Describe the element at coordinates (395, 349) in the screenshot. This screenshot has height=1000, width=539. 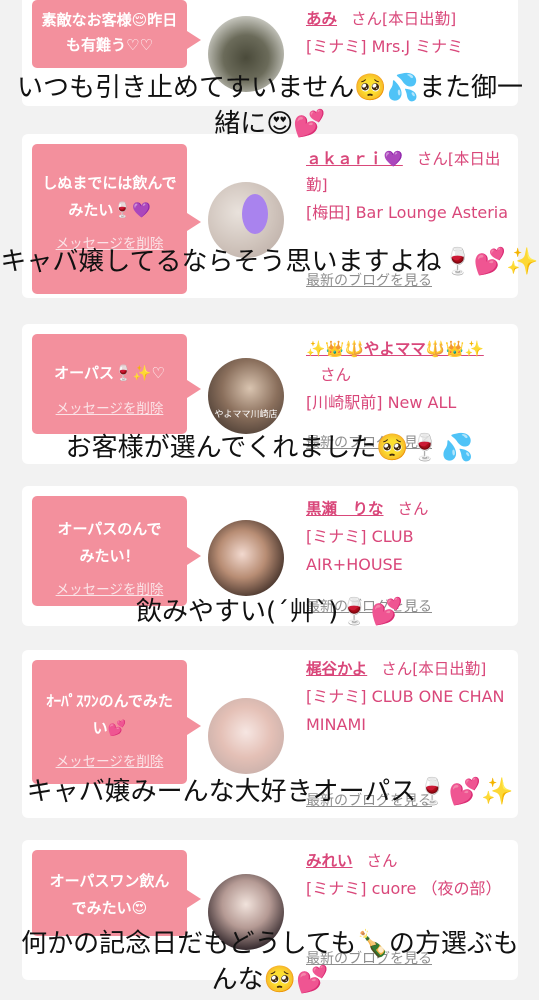
I see `cast-name-link: ✨👑🔱やよママ🔱👑✨` at that location.